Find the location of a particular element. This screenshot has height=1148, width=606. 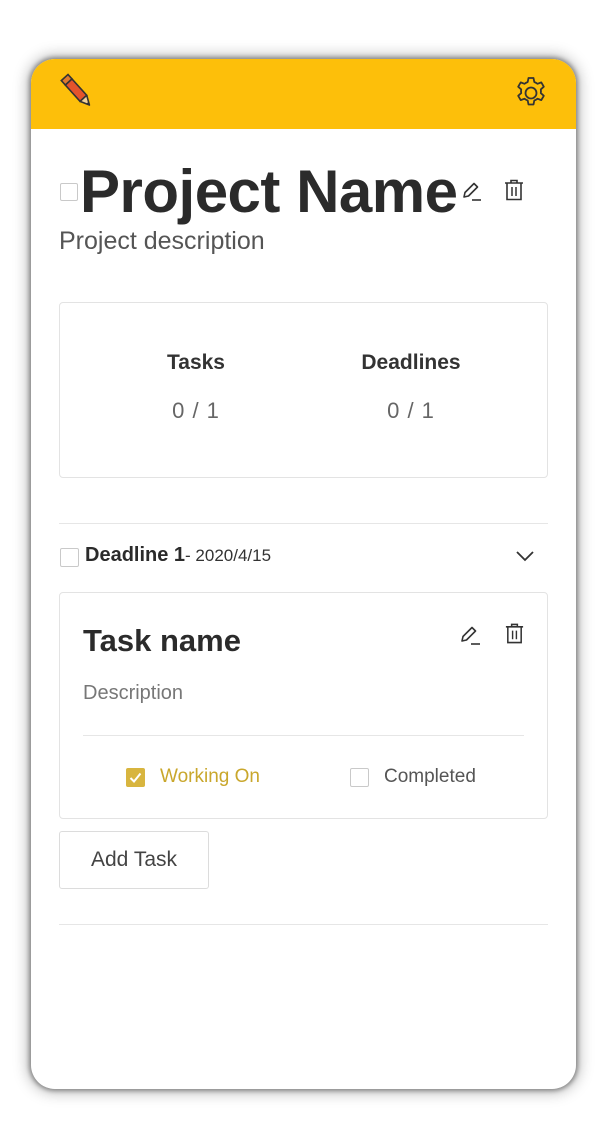

chevron-down-icon is located at coordinates (525, 556).